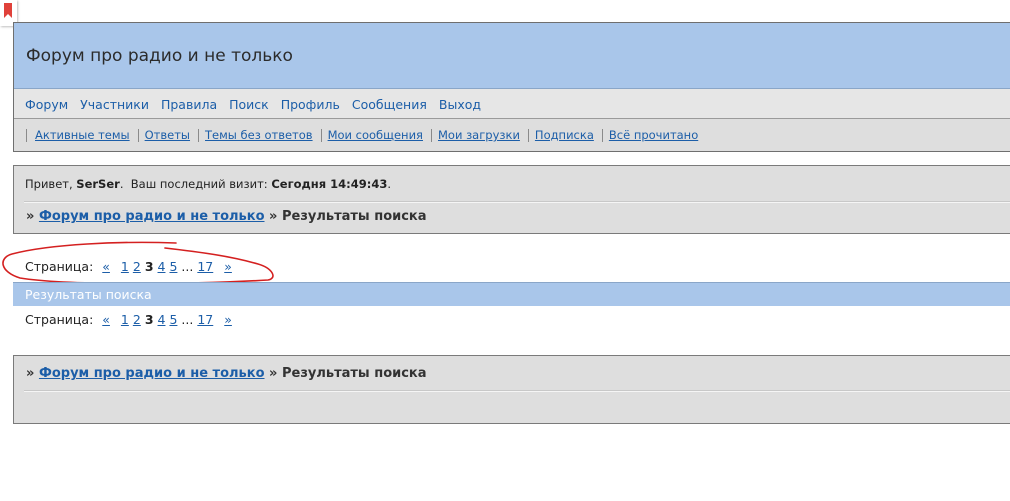 The image size is (1010, 501). Describe the element at coordinates (653, 135) in the screenshot. I see `sub-nav-mark-all-read: Всё прочитано` at that location.